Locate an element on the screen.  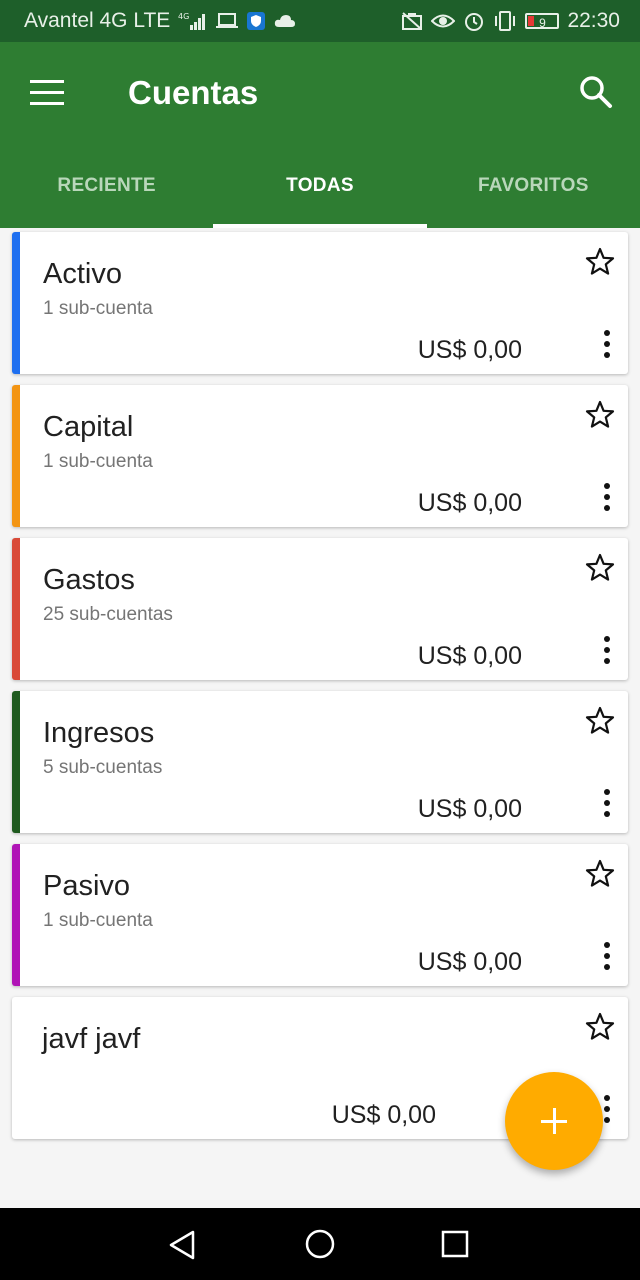
tab-bar: RECIENTE TODAS FAVORITOS is located at coordinates (320, 199).